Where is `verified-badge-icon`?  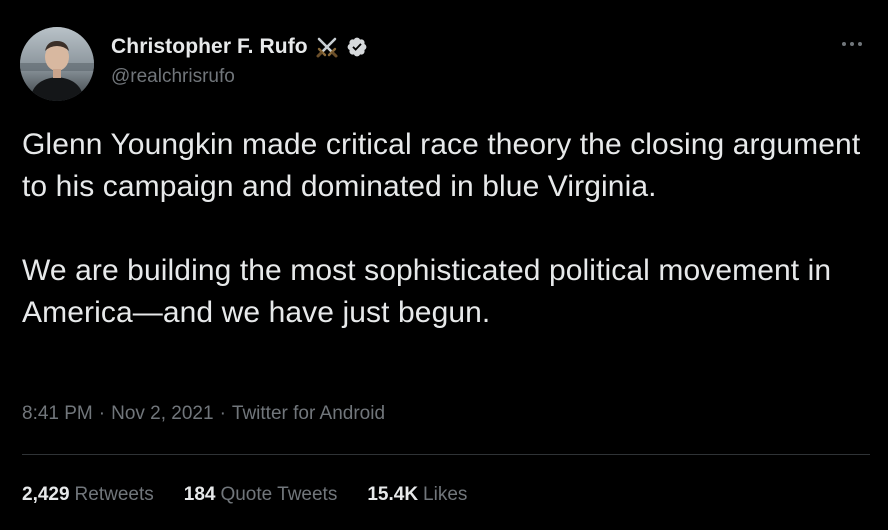 verified-badge-icon is located at coordinates (357, 47).